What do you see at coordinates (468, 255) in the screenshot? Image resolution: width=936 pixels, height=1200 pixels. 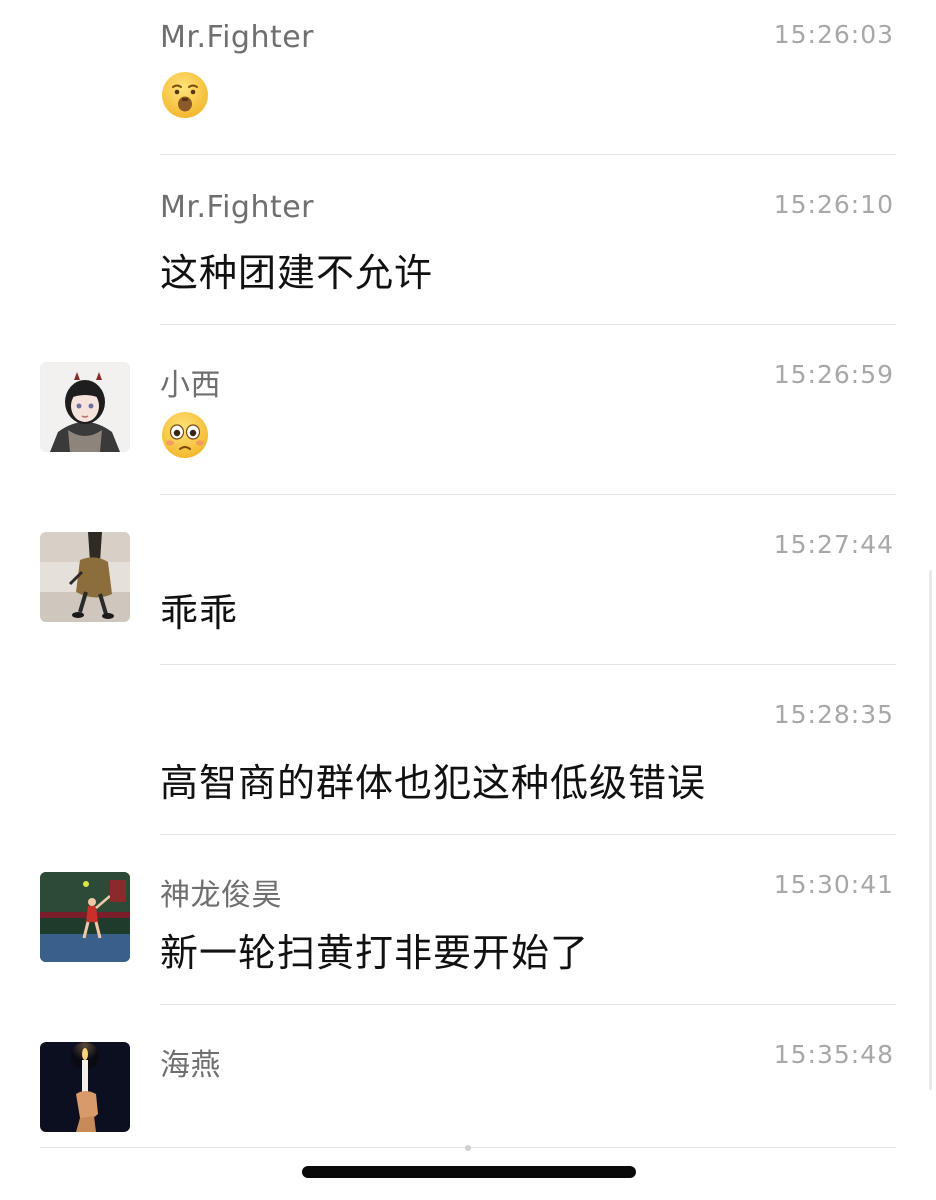 I see `message-row: Mr.Fighter 15:26:10 这种团建不允许` at bounding box center [468, 255].